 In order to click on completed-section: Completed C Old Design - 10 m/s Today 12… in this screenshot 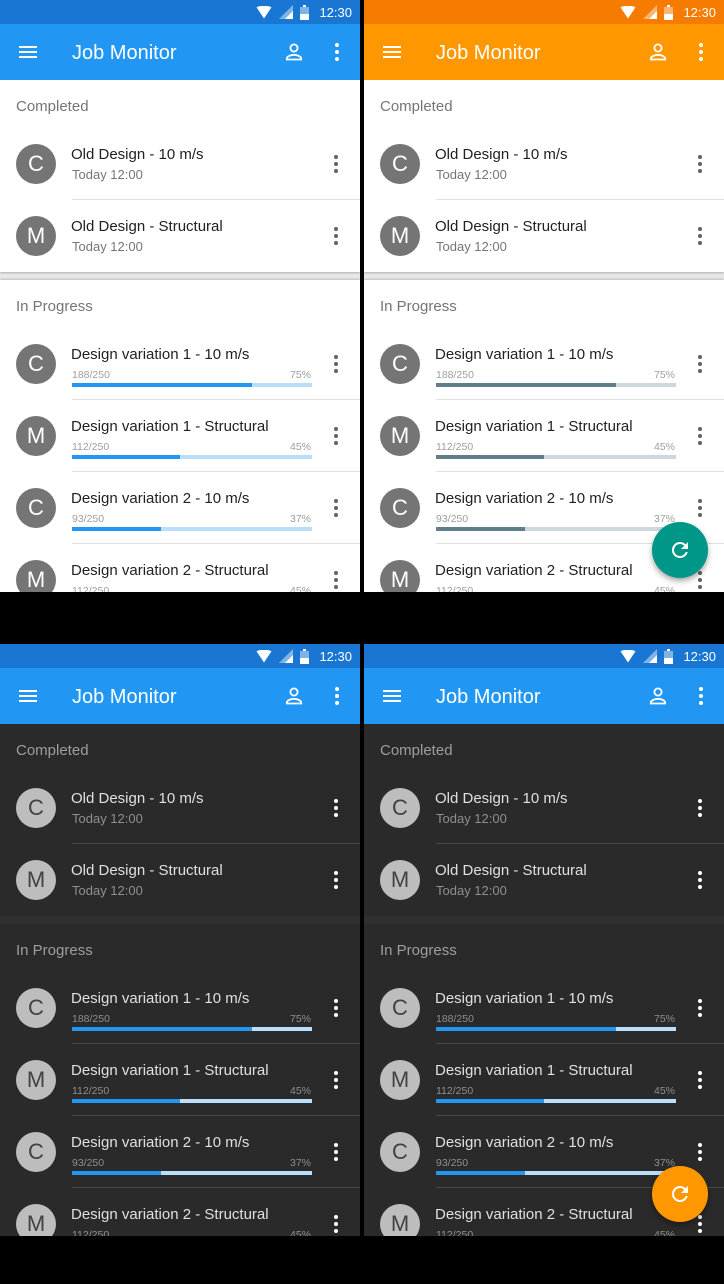, I will do `click(180, 820)`.